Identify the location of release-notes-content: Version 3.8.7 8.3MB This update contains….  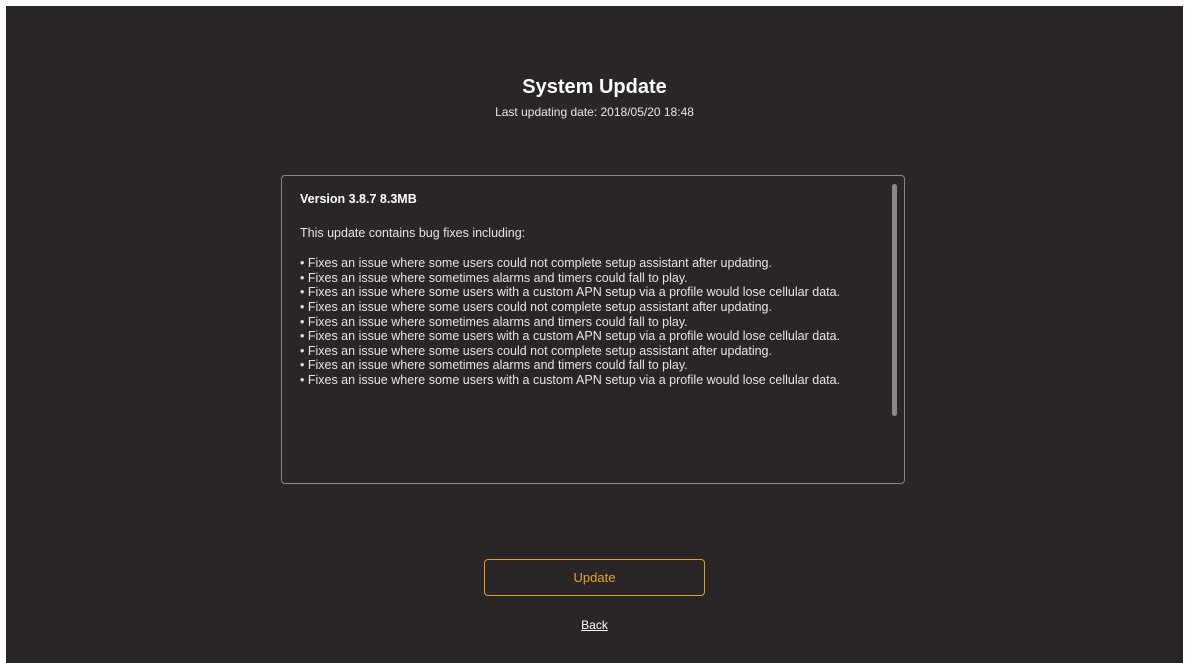
(585, 290).